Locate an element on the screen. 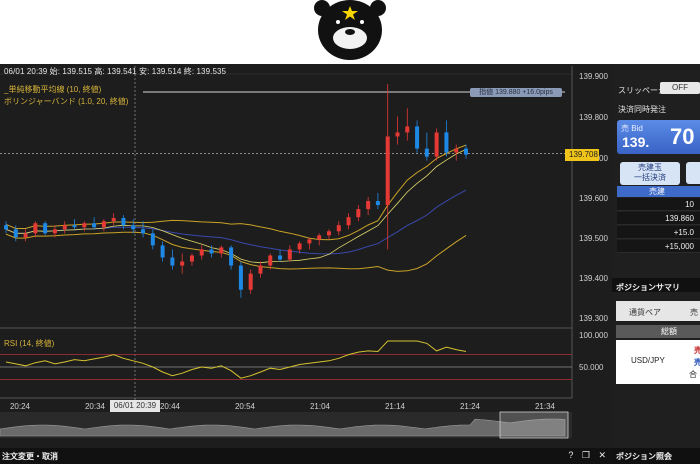  order-modify-title: 注文変更・取消 is located at coordinates (30, 456).